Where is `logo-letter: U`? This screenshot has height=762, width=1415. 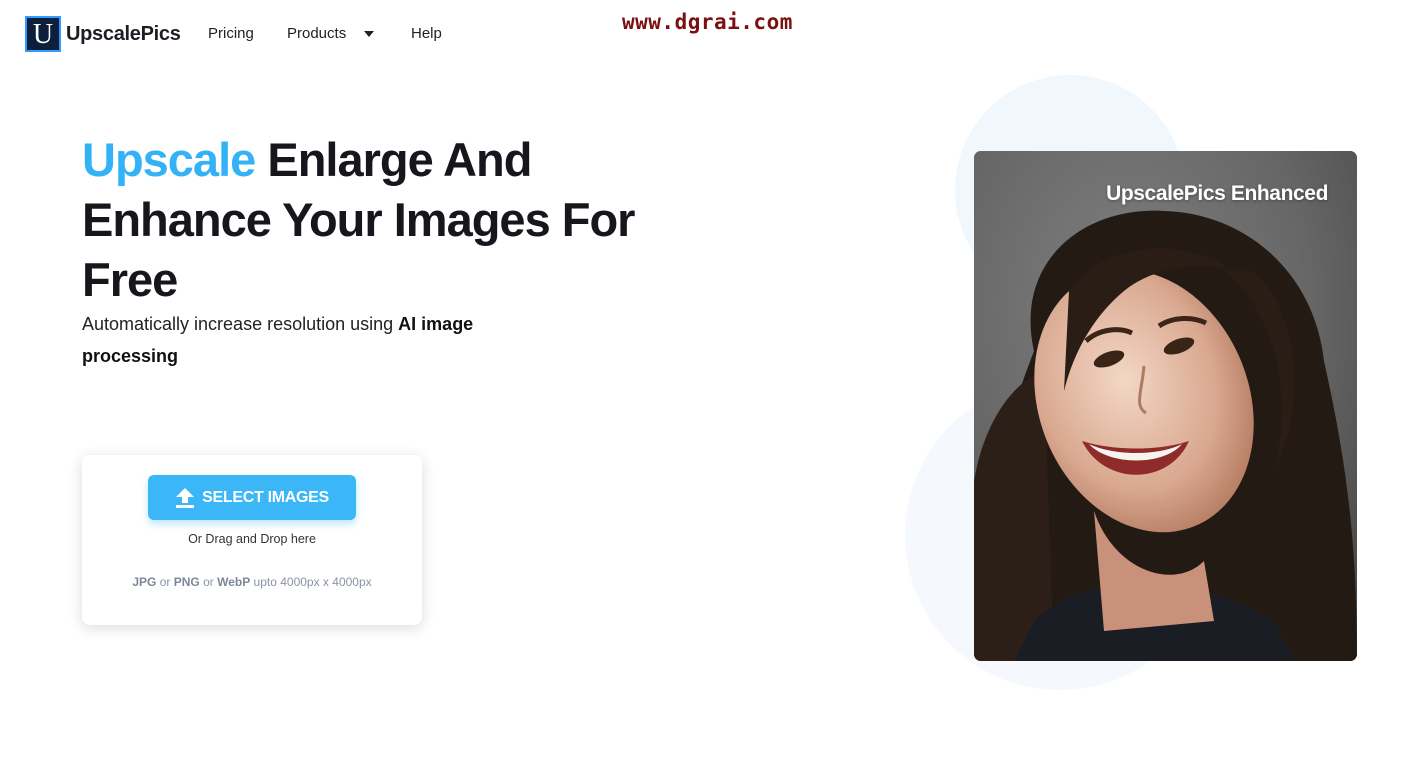
logo-letter: U is located at coordinates (43, 34).